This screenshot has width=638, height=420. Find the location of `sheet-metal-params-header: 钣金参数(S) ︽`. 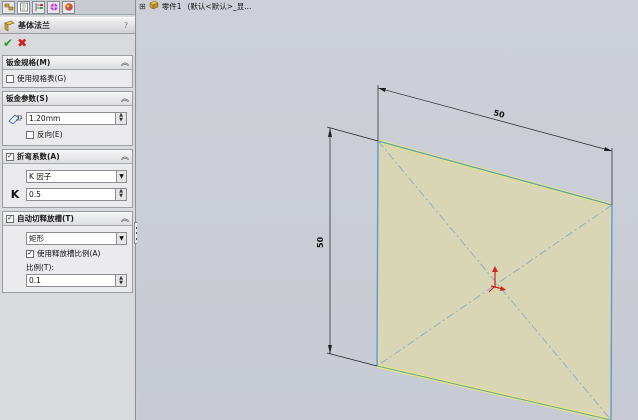

sheet-metal-params-header: 钣金参数(S) ︽ is located at coordinates (67, 99).